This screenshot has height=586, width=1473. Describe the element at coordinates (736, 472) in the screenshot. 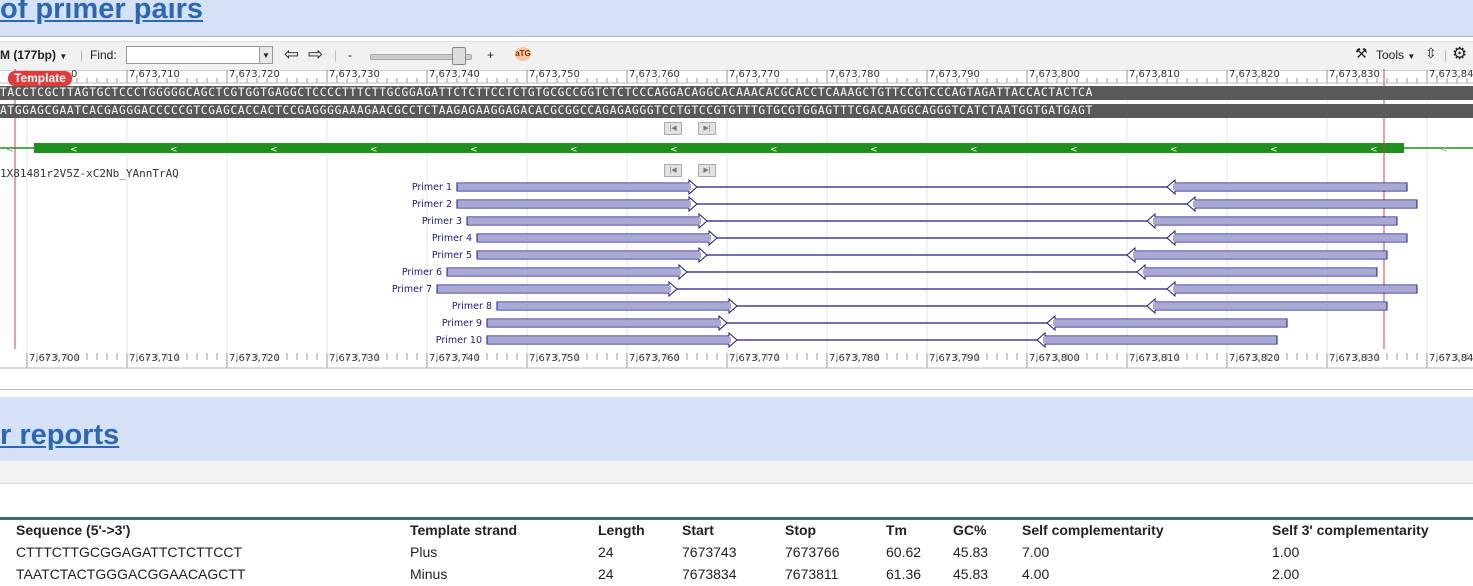

I see `reports-subband` at that location.